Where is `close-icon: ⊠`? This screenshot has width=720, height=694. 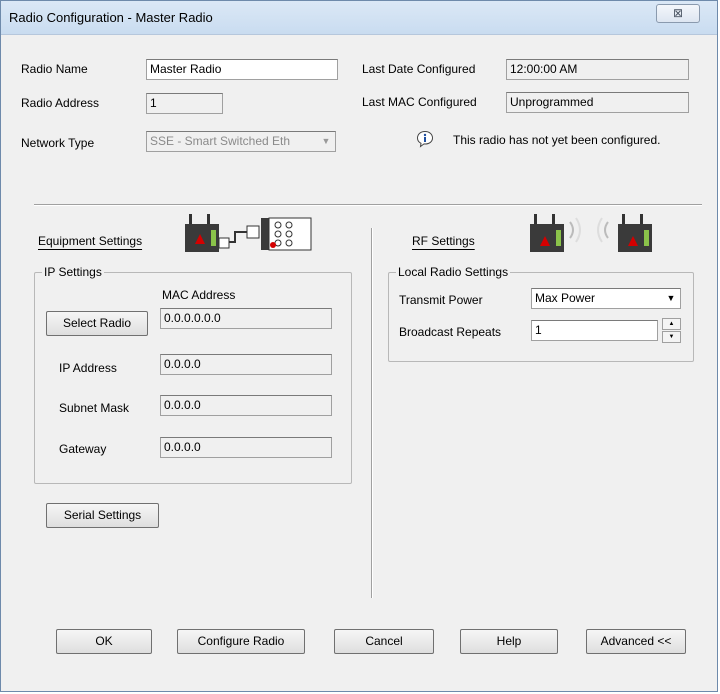 close-icon: ⊠ is located at coordinates (678, 13).